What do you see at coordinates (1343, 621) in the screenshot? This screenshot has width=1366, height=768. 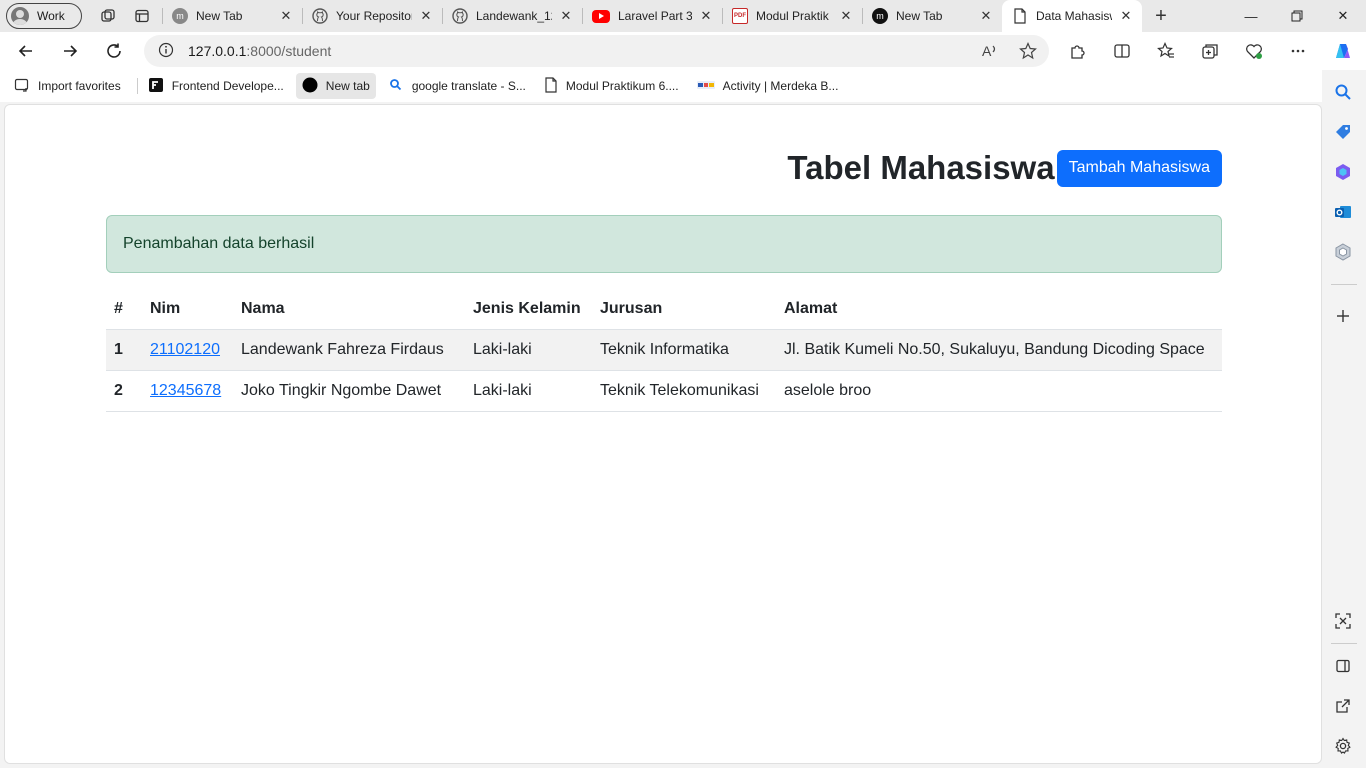 I see `screenshot-icon` at bounding box center [1343, 621].